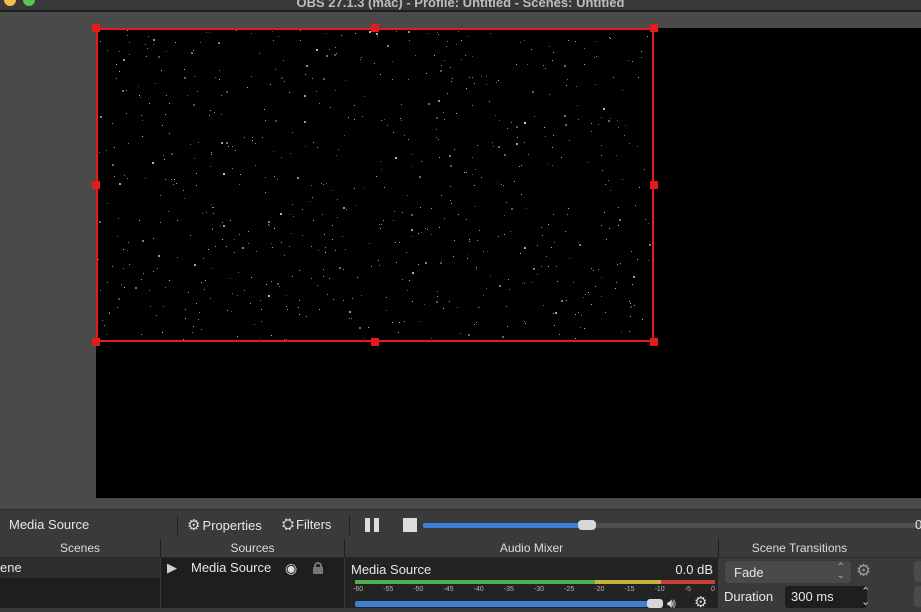 The width and height of the screenshot is (921, 612). What do you see at coordinates (410, 525) in the screenshot?
I see `stop-button` at bounding box center [410, 525].